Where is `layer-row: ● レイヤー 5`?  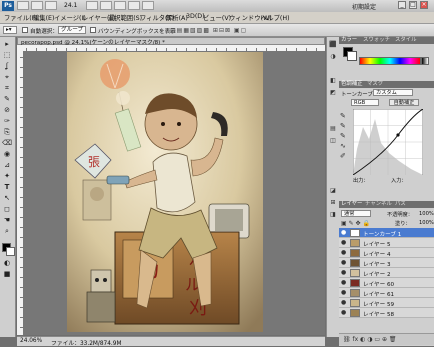
layer-row: ● レイヤー 5 is located at coordinates (386, 243).